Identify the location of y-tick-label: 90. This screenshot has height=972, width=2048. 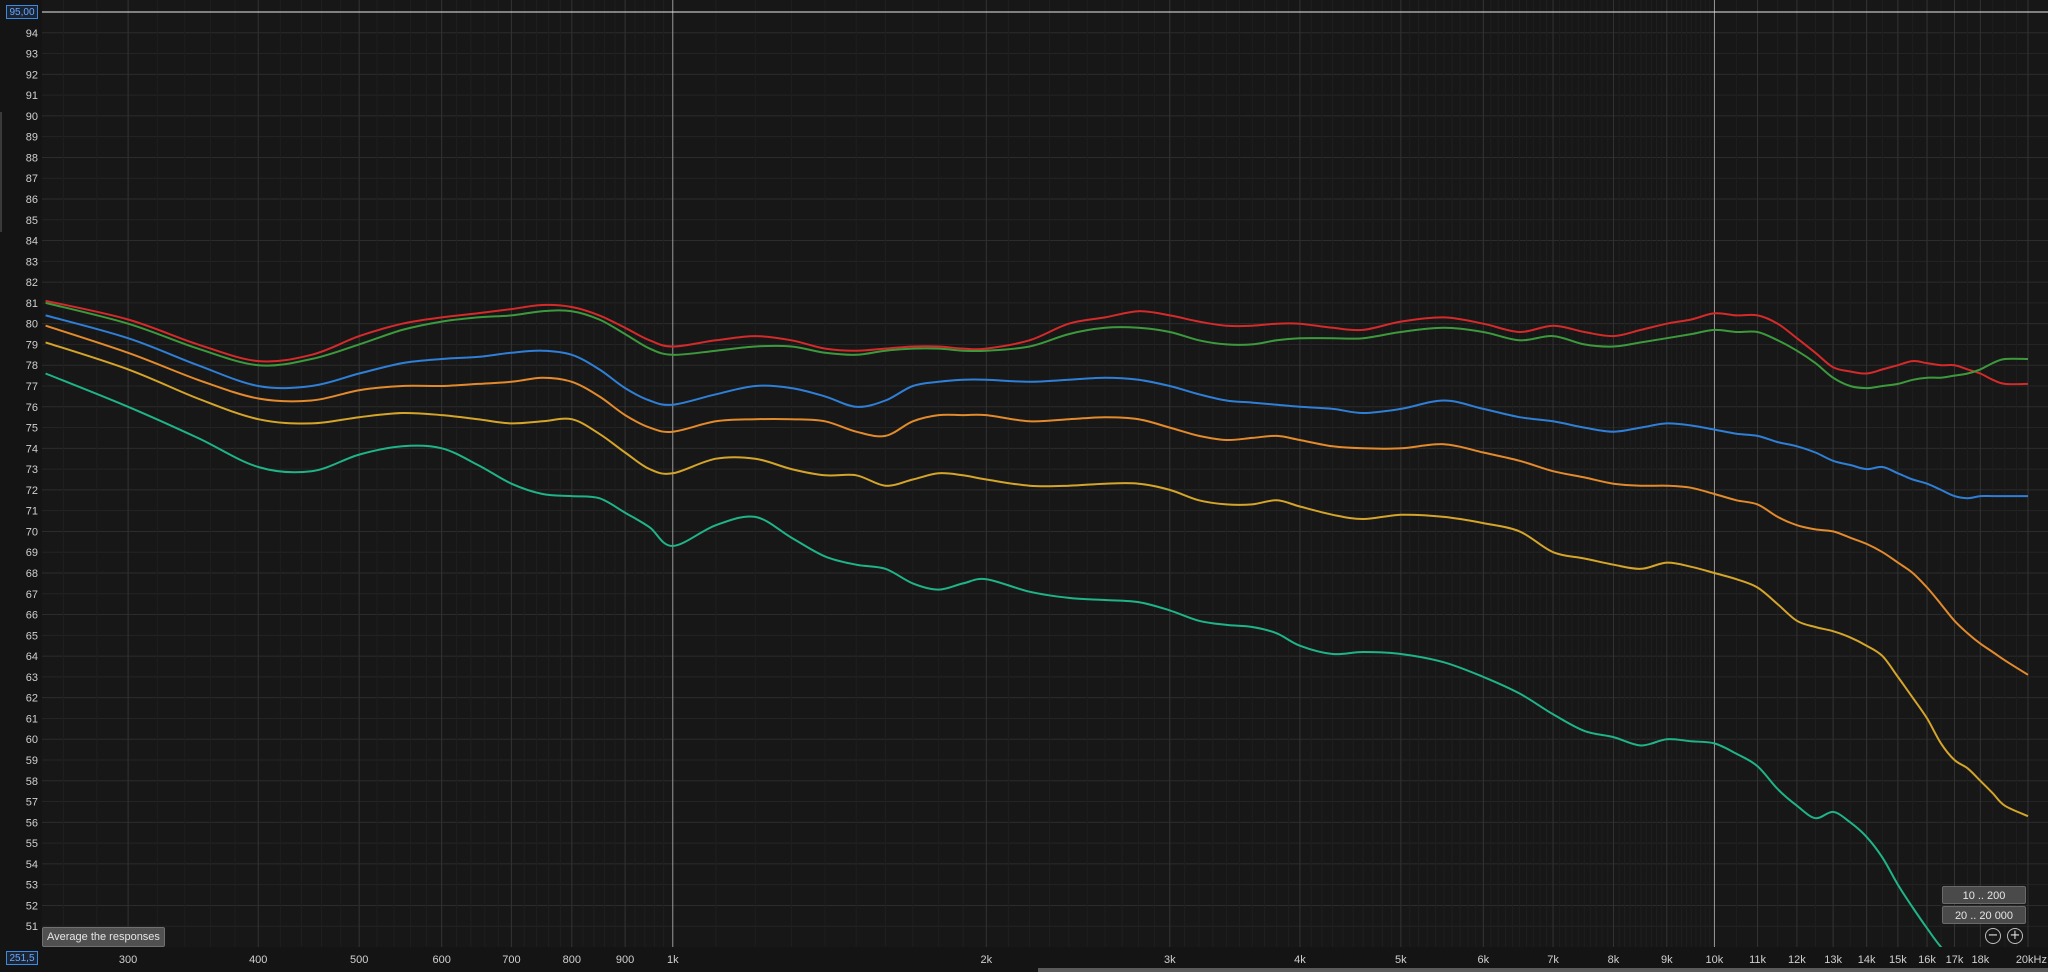
(32, 117).